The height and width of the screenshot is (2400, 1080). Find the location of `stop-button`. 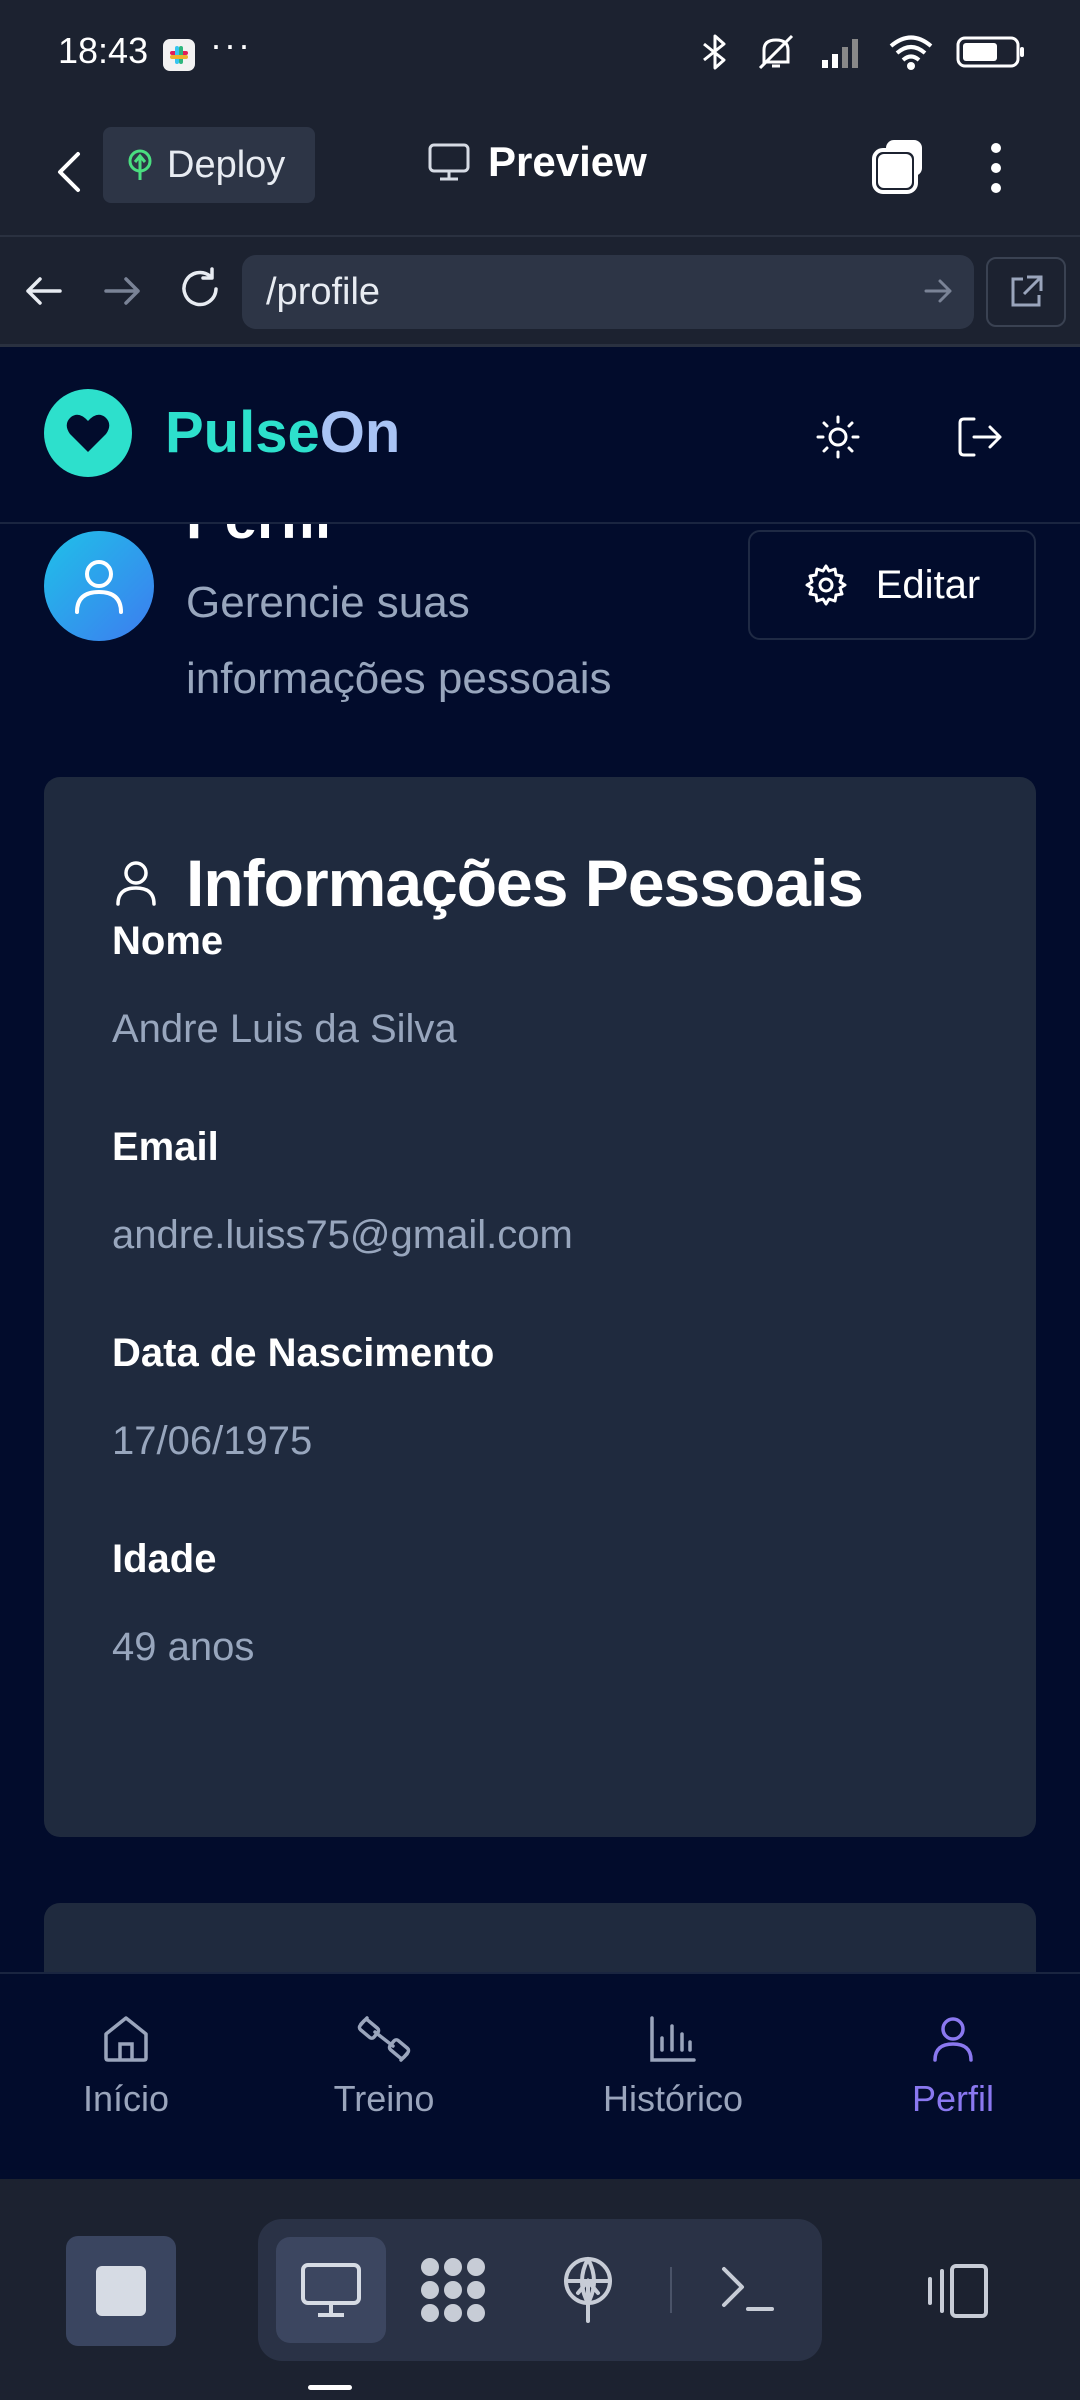

stop-button is located at coordinates (121, 2291).